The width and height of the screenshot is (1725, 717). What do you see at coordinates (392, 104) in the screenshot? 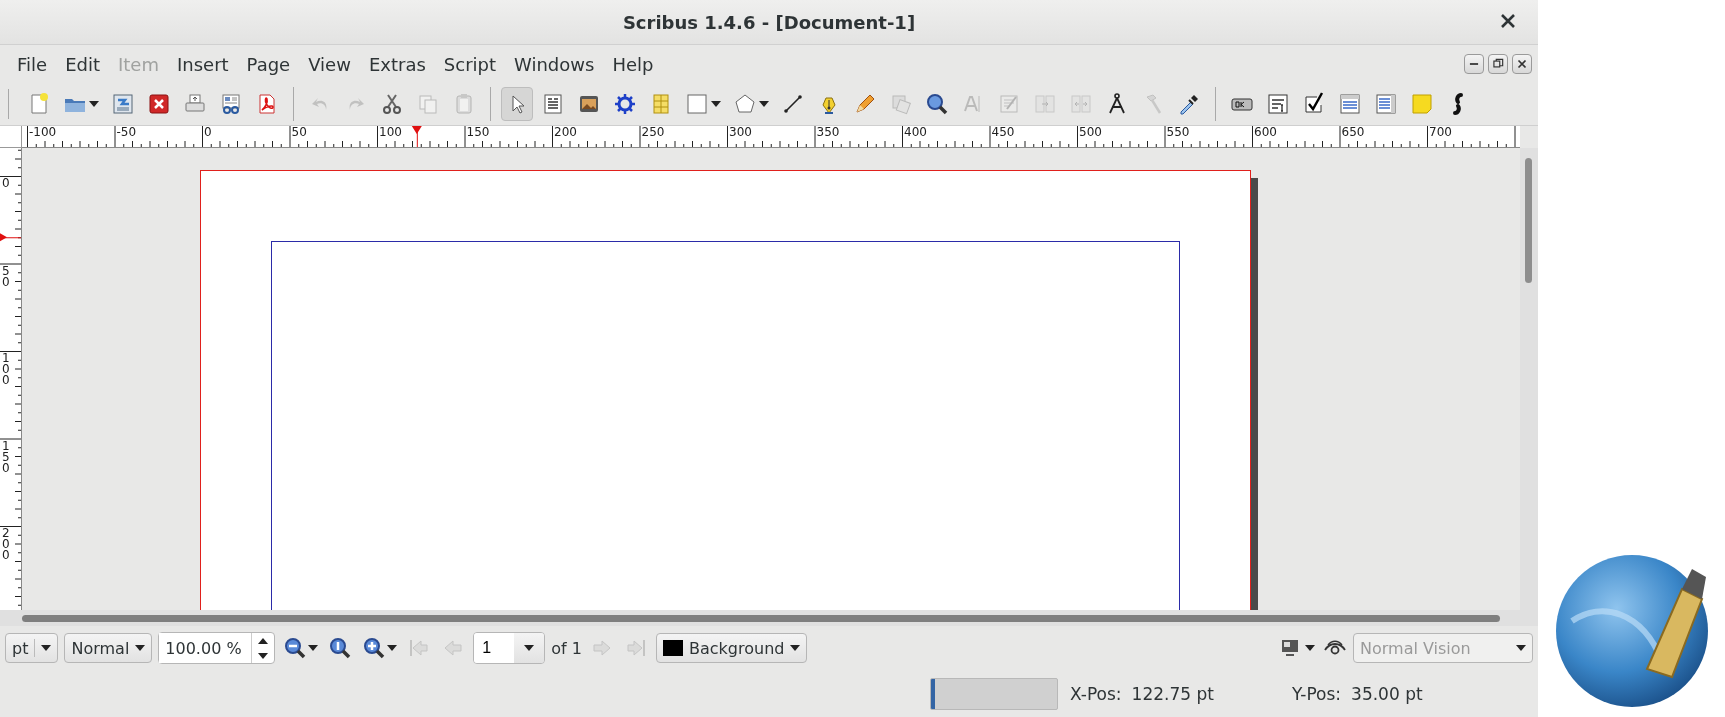
I see `scissors-icon` at bounding box center [392, 104].